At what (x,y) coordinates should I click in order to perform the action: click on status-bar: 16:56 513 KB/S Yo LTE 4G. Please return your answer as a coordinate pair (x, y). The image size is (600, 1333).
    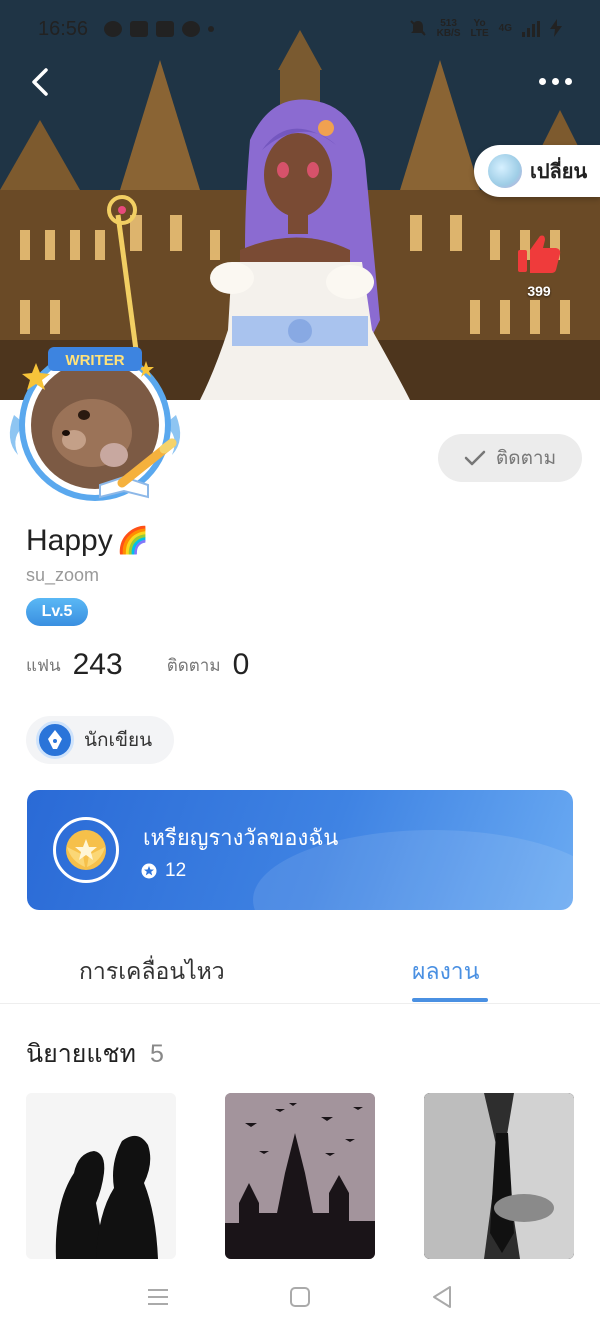
    Looking at the image, I should click on (300, 29).